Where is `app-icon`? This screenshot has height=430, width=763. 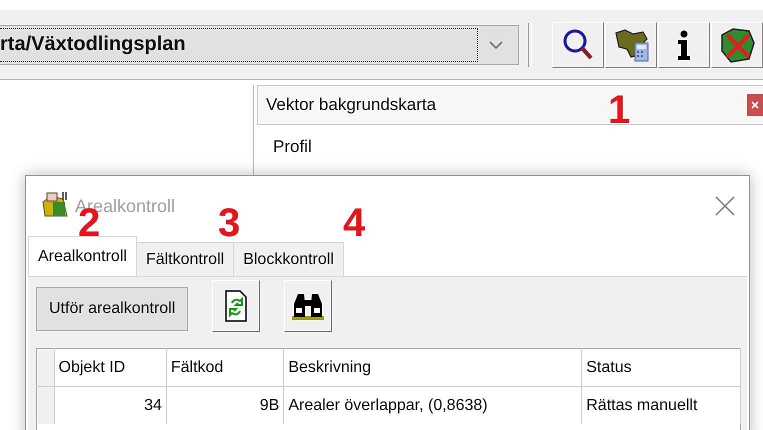 app-icon is located at coordinates (55, 204).